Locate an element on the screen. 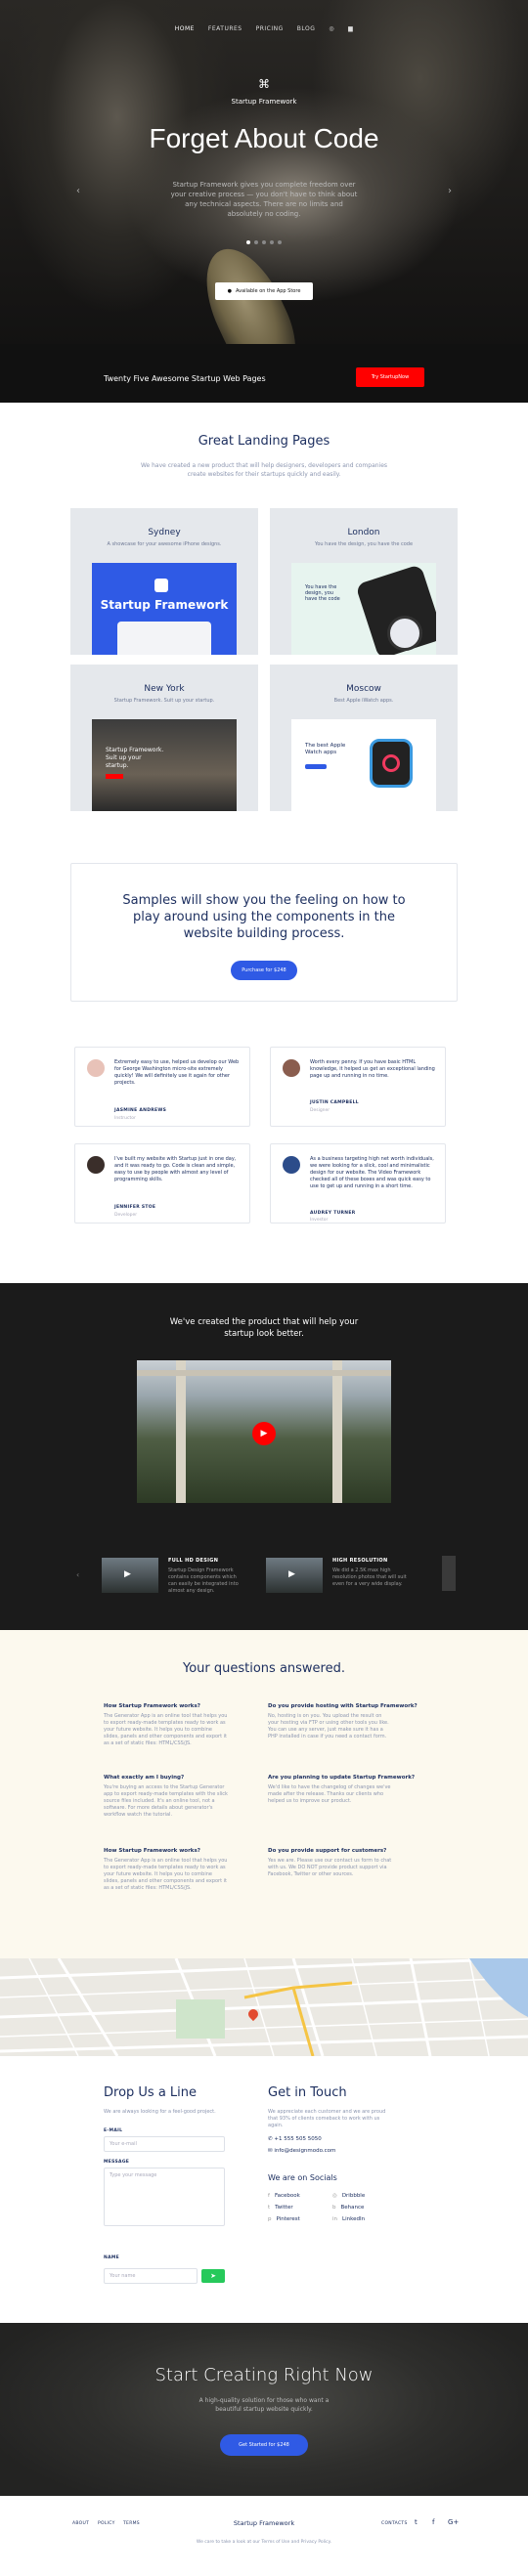 The height and width of the screenshot is (2576, 528). app-icon is located at coordinates (161, 585).